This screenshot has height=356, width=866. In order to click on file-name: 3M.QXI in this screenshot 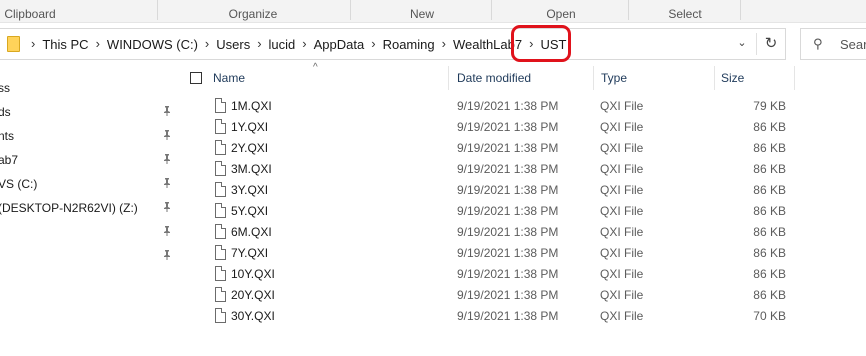, I will do `click(251, 169)`.